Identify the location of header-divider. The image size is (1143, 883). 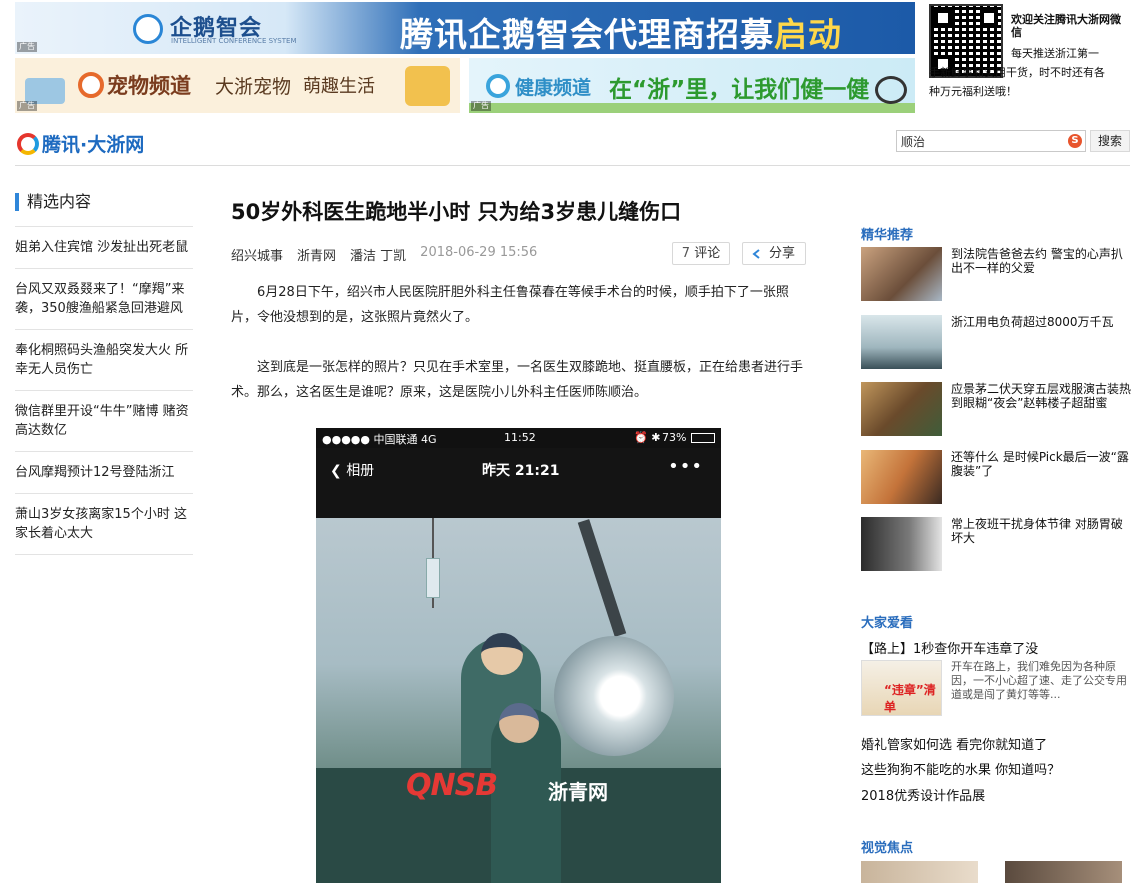
(572, 165).